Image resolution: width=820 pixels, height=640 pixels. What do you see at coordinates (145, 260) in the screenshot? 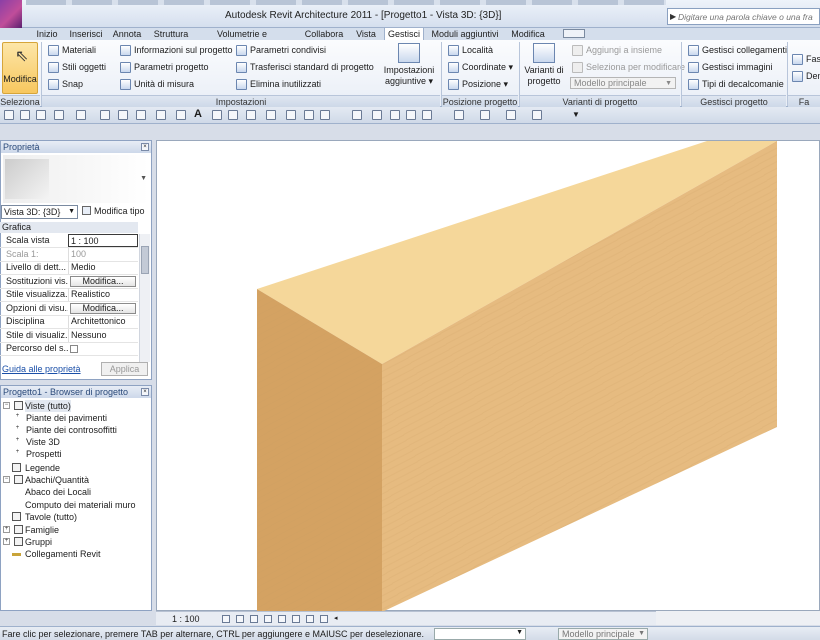
I see `scroll-thumb` at bounding box center [145, 260].